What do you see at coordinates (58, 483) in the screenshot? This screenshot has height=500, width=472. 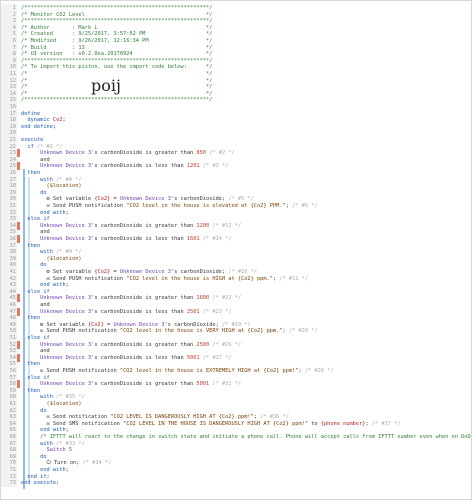 I see `code-token: ;` at bounding box center [58, 483].